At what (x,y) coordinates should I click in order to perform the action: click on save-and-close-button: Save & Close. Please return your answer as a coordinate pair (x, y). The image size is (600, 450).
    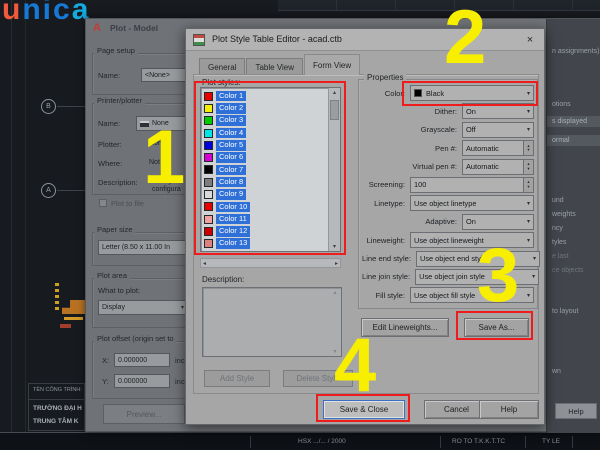
    Looking at the image, I should click on (364, 409).